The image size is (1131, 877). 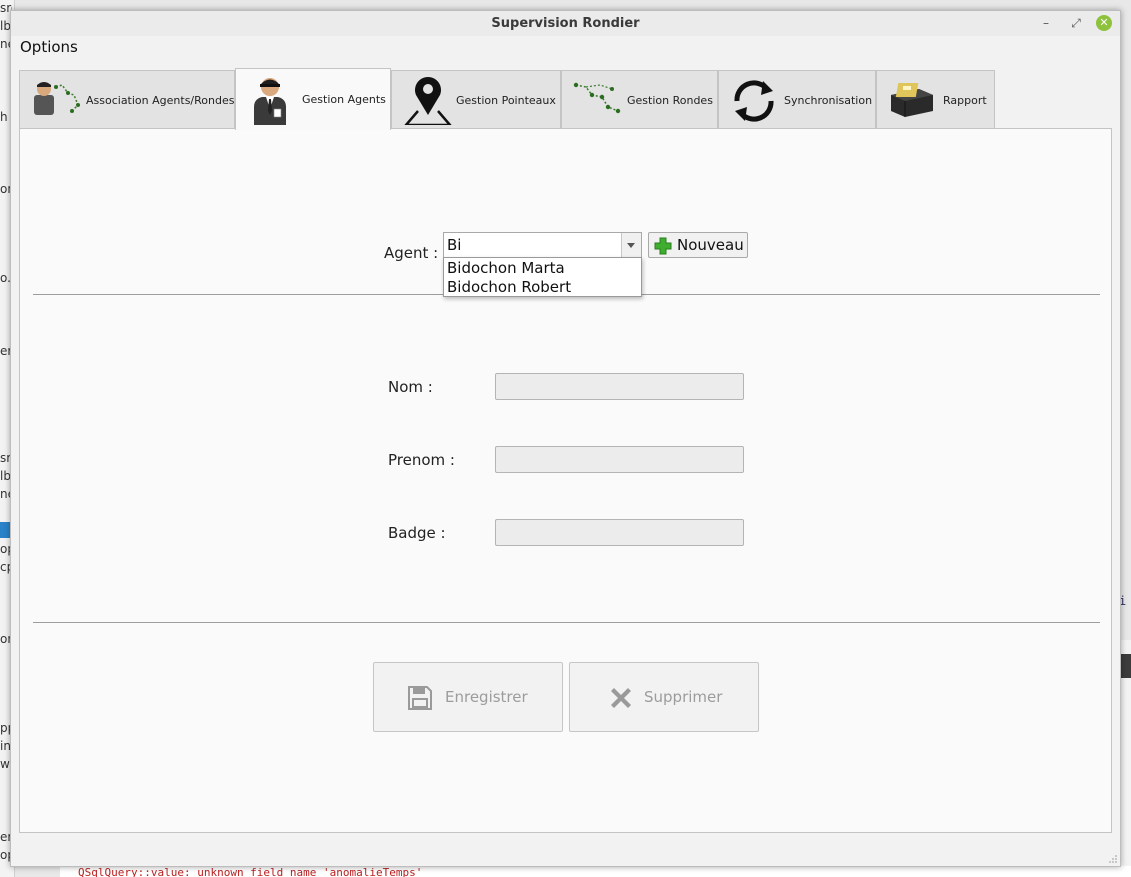 I want to click on tab-synchronisation: Synchronisation, so click(x=797, y=99).